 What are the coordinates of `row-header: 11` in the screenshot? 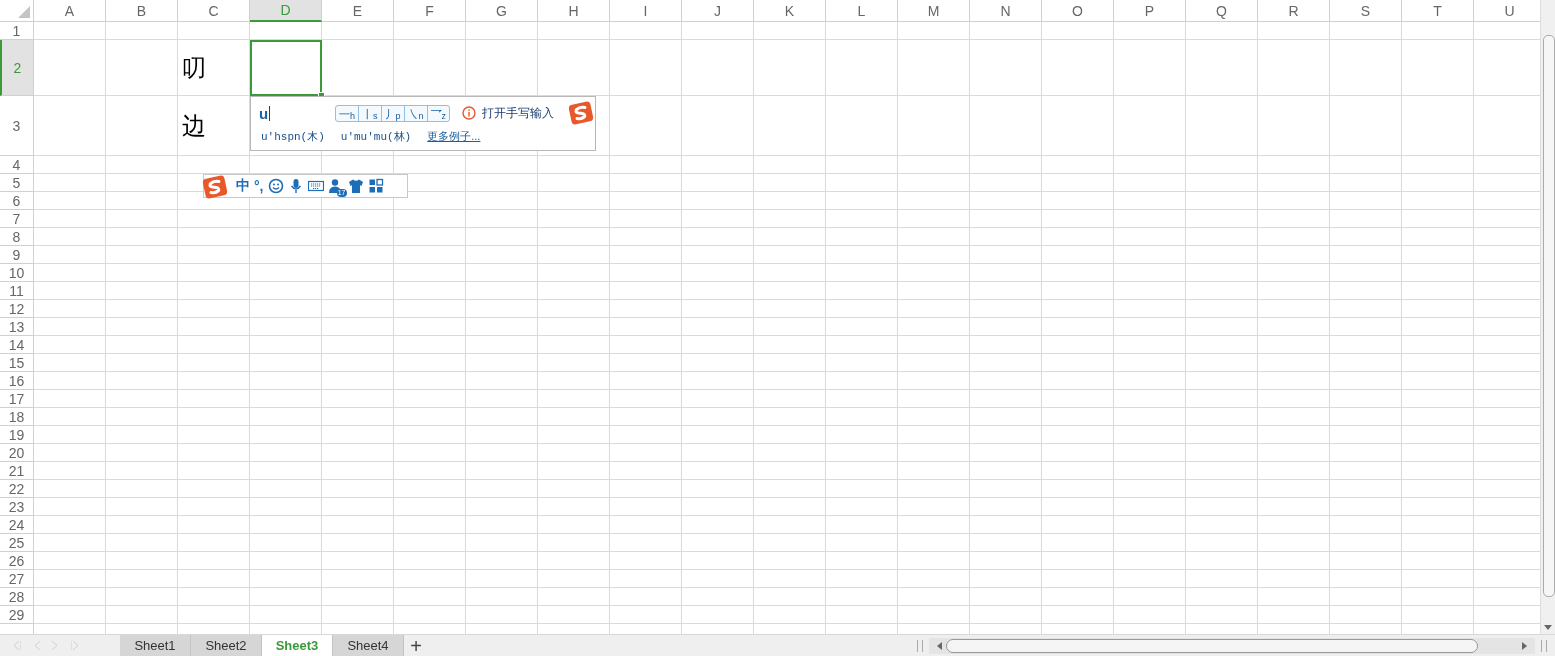 It's located at (17, 291).